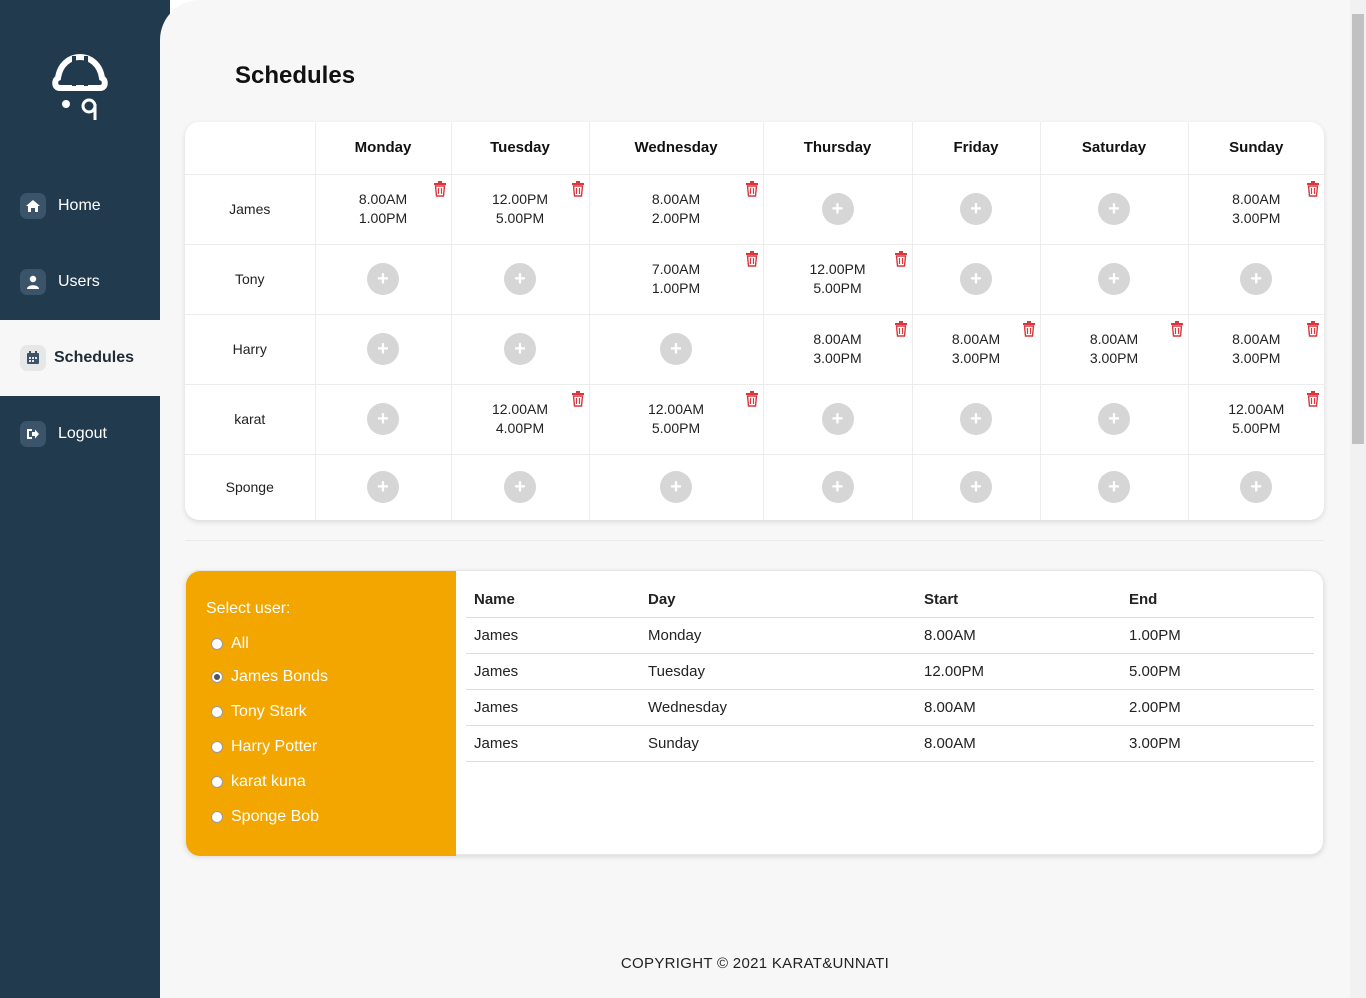 Image resolution: width=1366 pixels, height=998 pixels. Describe the element at coordinates (230, 644) in the screenshot. I see `user-radio-option: All` at that location.